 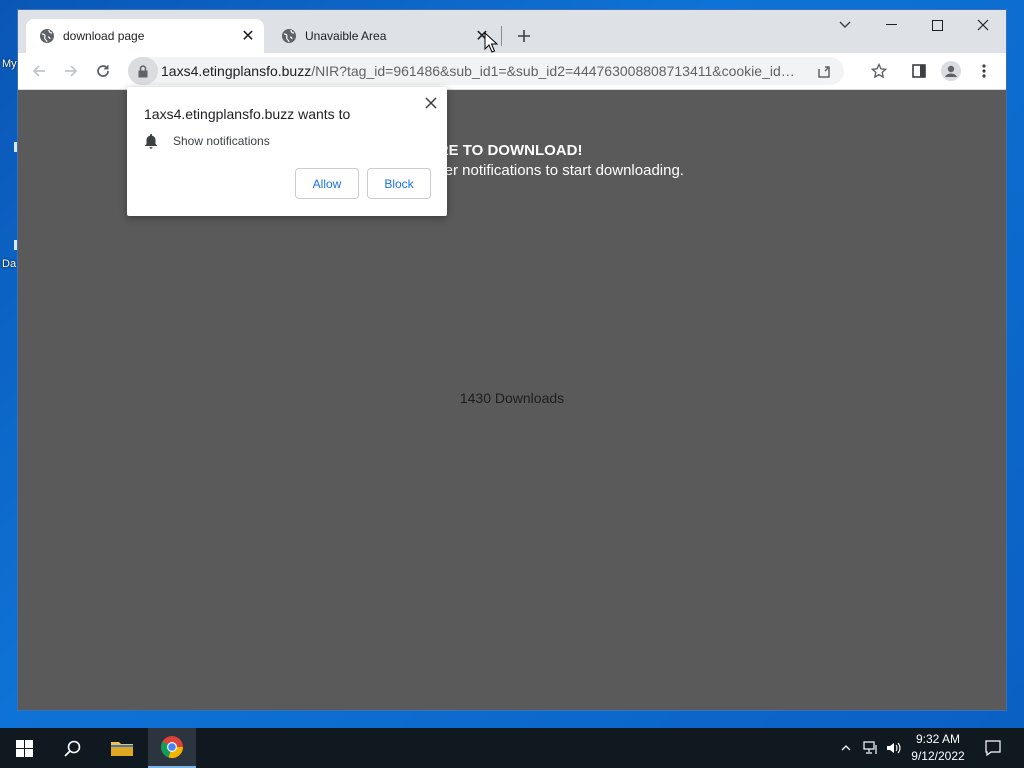 I want to click on notification-center-icon, so click(x=993, y=748).